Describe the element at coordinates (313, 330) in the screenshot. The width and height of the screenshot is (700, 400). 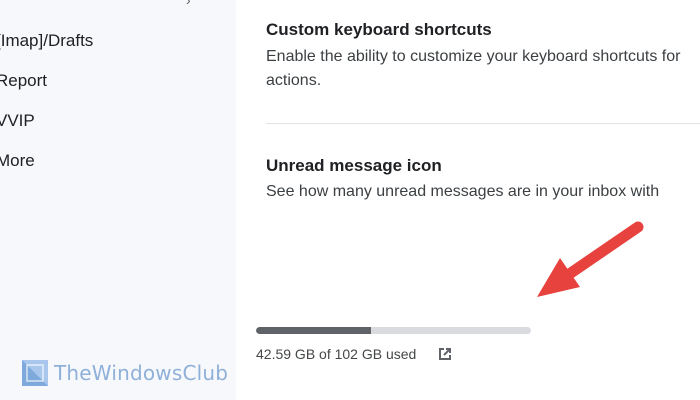
I see `storage-usage-fill` at that location.